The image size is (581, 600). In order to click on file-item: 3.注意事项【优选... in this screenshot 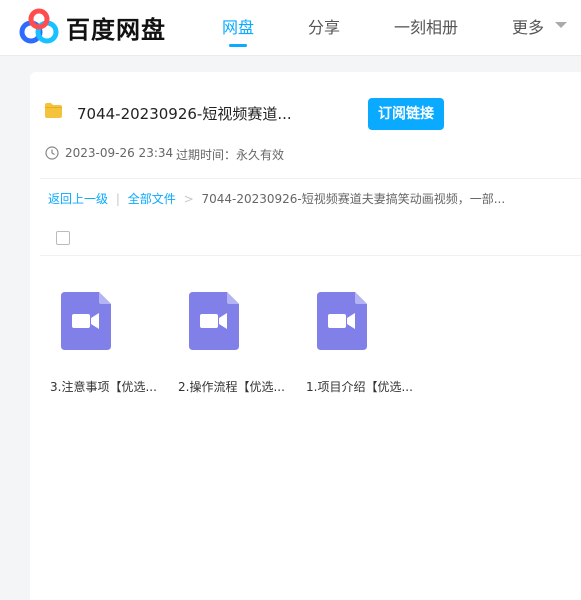, I will do `click(94, 347)`.